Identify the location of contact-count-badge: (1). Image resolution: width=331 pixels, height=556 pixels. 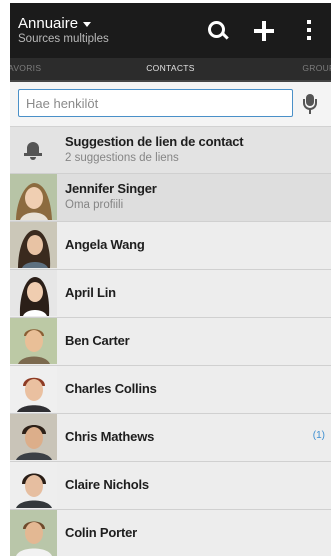
(318, 435).